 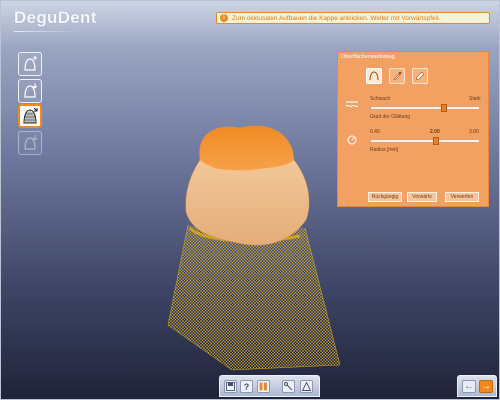 I want to click on radius-slider, so click(x=425, y=141).